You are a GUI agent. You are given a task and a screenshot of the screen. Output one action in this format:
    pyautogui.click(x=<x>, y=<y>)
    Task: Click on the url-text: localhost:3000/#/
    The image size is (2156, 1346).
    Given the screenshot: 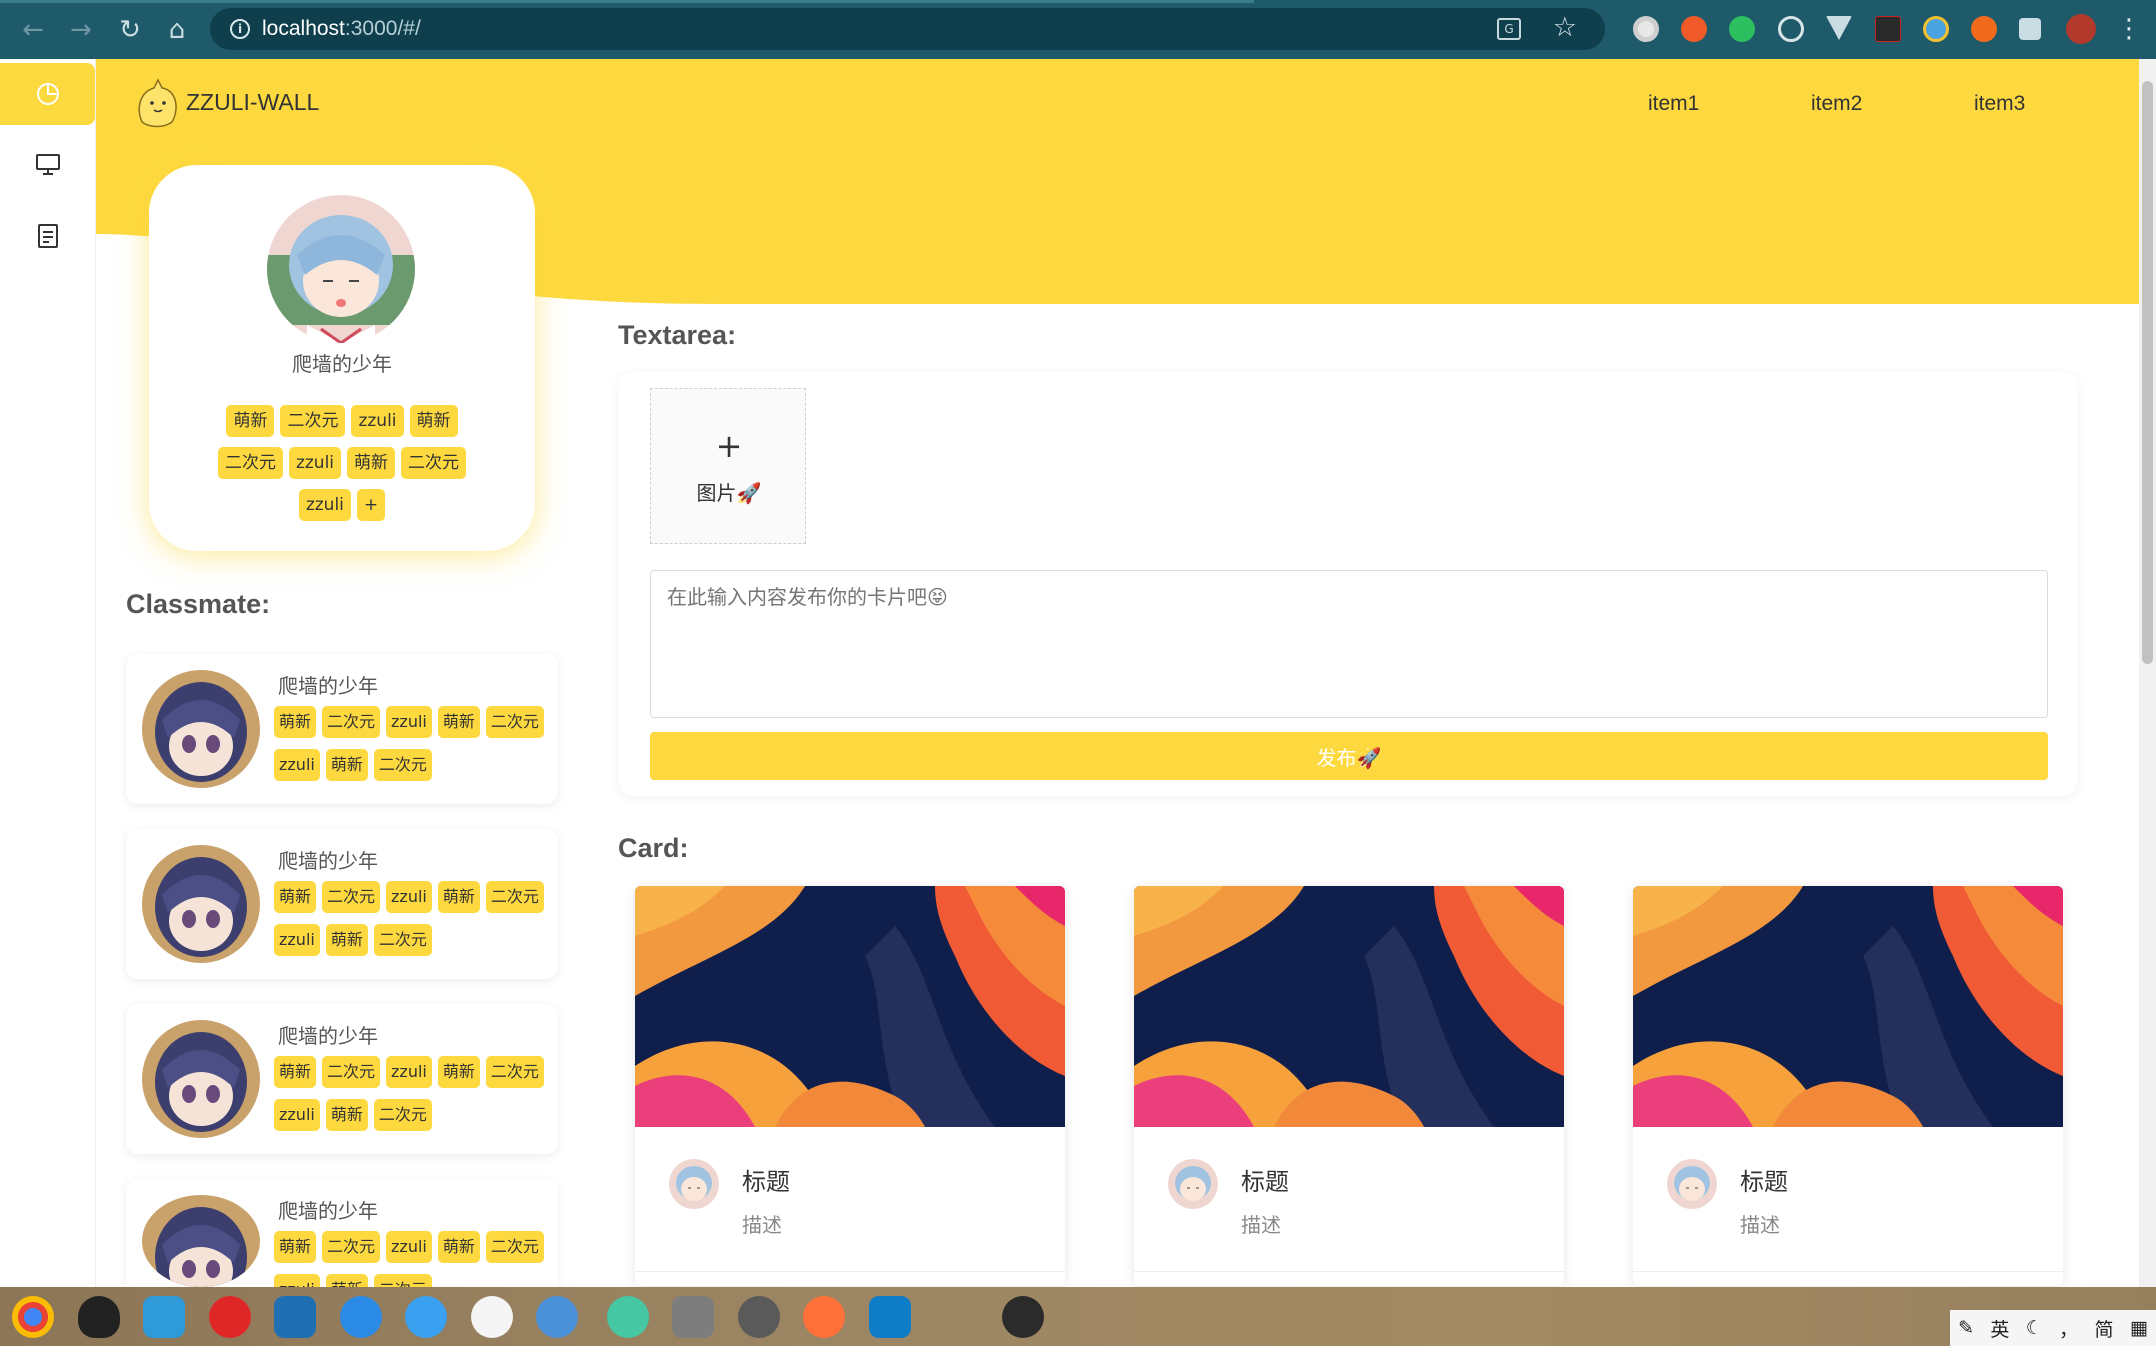 What is the action you would take?
    pyautogui.click(x=341, y=29)
    